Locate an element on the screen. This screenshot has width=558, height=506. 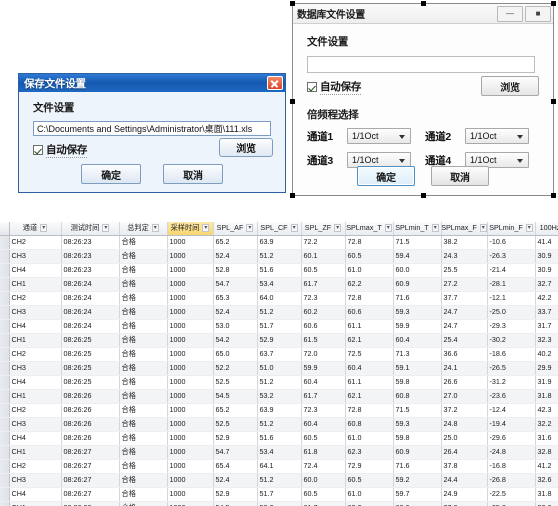
cell-hz100: 31.8 is located at coordinates (546, 494).